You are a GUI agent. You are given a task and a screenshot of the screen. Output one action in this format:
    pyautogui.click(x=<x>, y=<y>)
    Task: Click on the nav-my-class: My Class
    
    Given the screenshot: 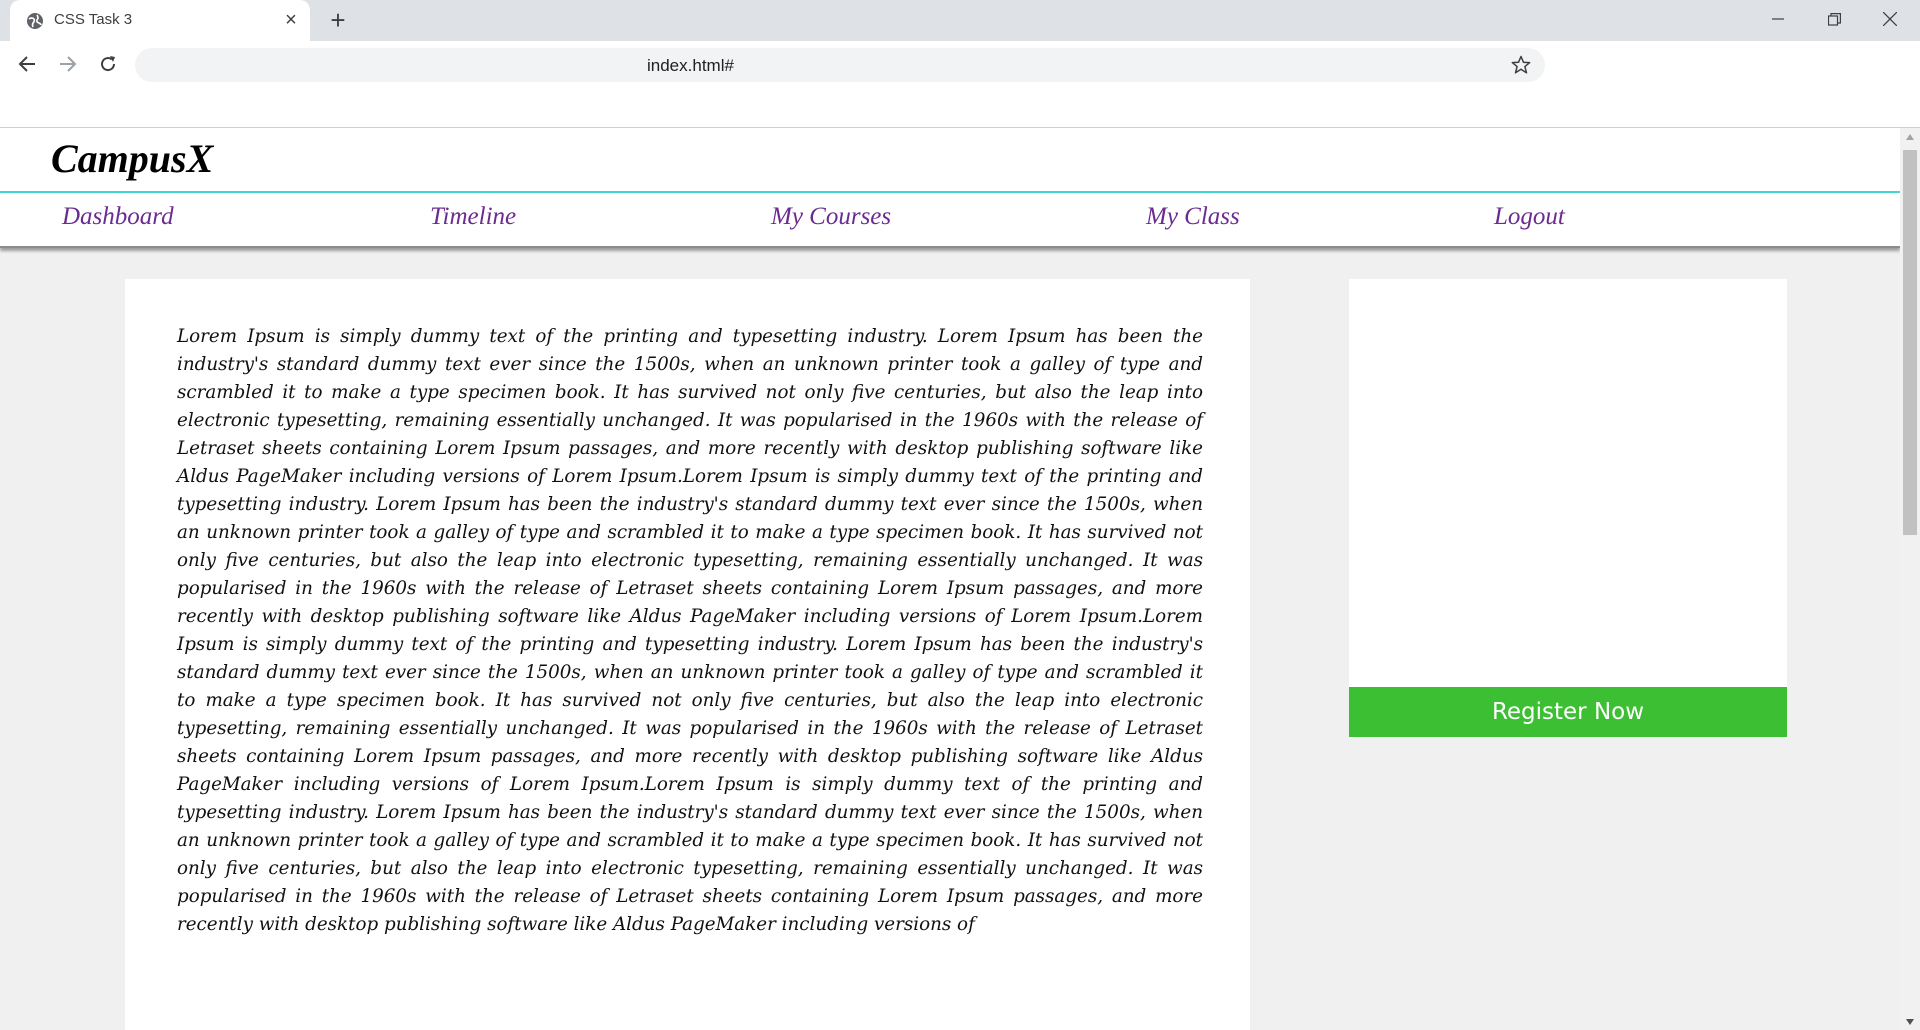 What is the action you would take?
    pyautogui.click(x=1193, y=217)
    